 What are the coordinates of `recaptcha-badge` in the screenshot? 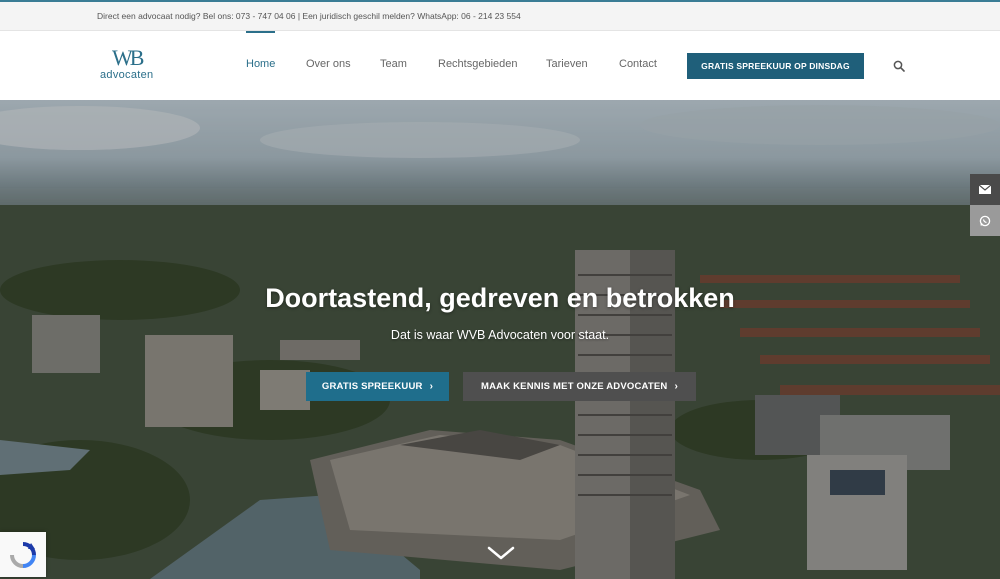 It's located at (23, 554).